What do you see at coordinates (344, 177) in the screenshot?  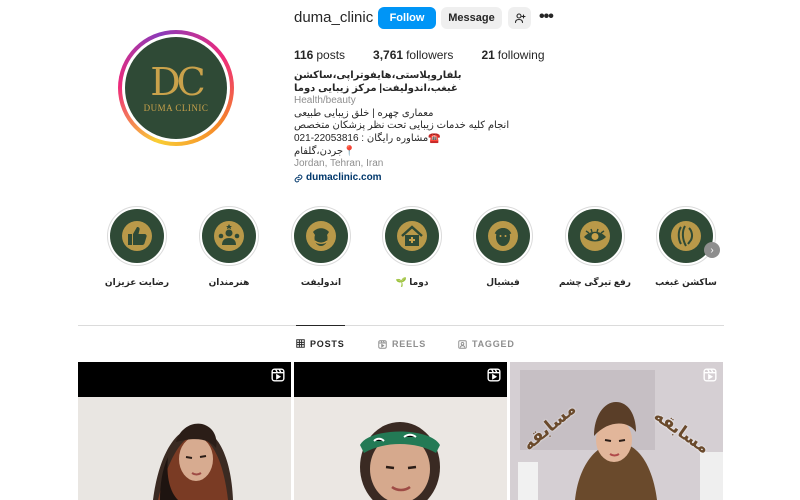 I see `website-text: dumaclinic.com` at bounding box center [344, 177].